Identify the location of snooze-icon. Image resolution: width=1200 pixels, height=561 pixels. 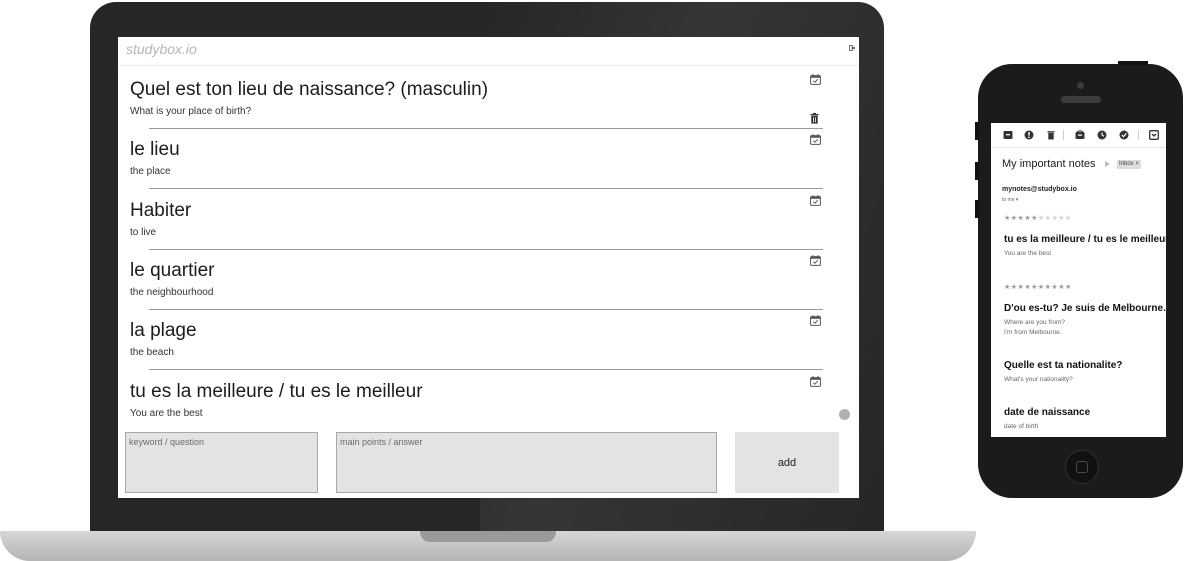
(1102, 135).